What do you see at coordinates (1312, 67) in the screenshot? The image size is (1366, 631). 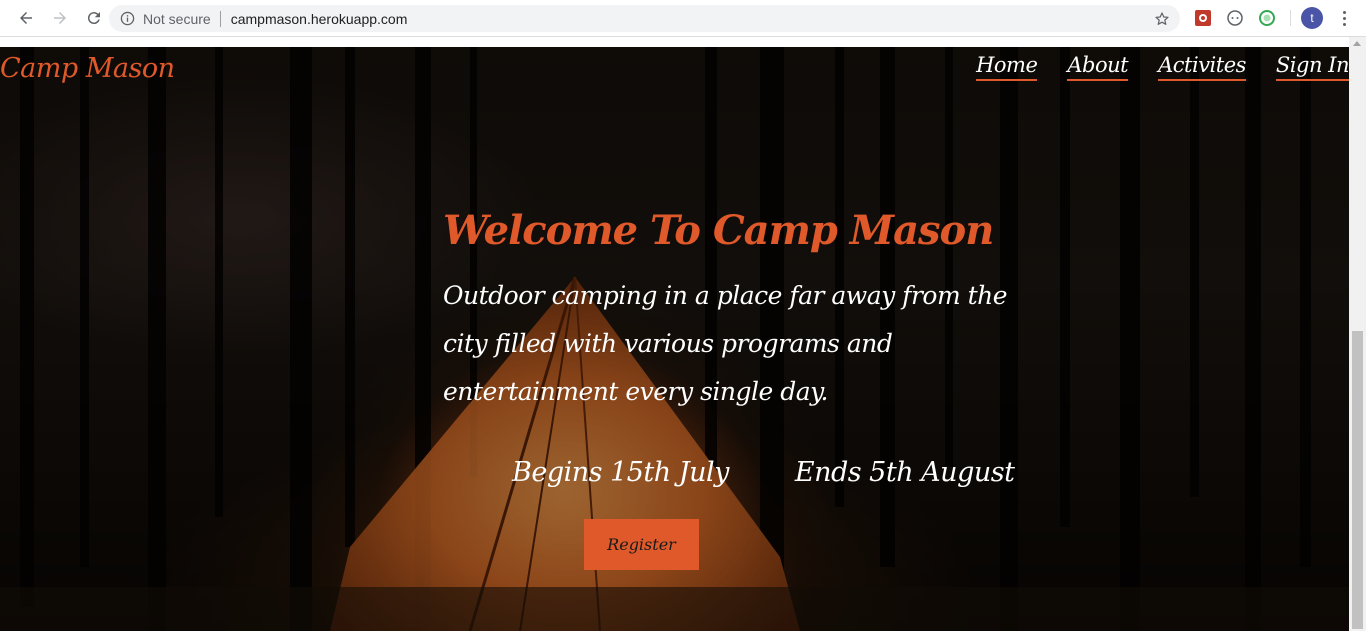 I see `nav-sign-in: Sign In` at bounding box center [1312, 67].